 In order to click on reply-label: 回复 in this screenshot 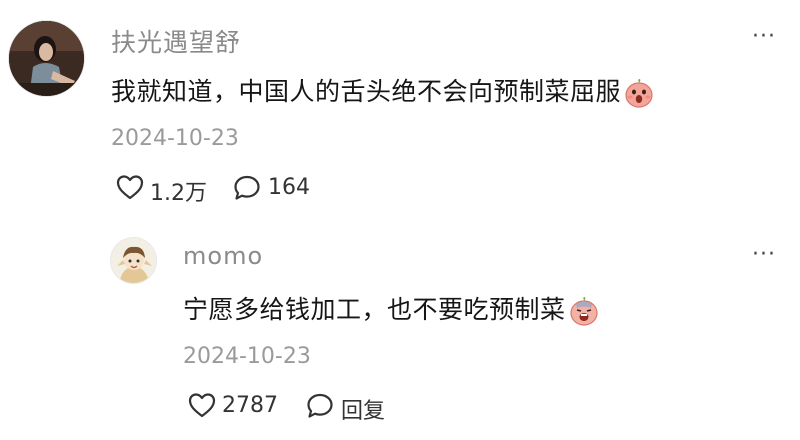, I will do `click(363, 409)`.